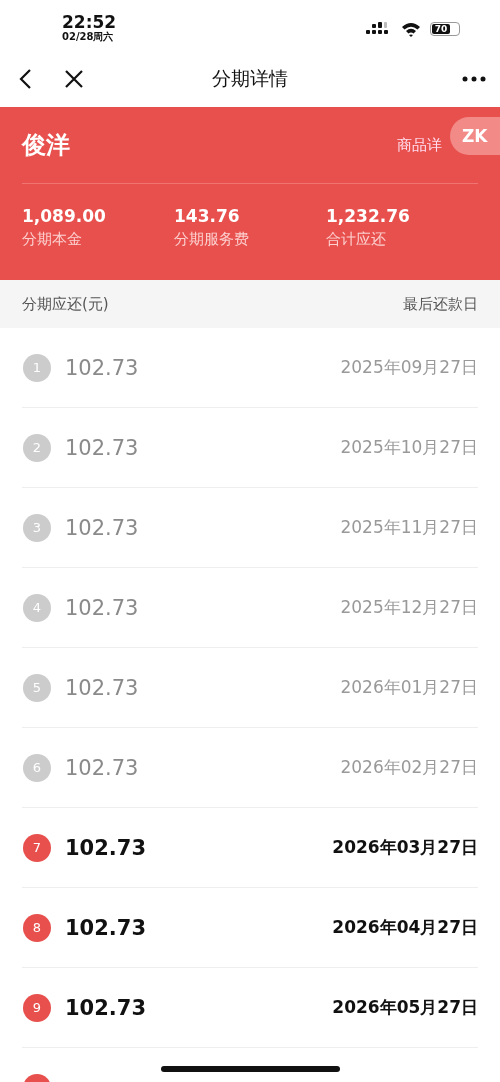 The image size is (500, 1082). Describe the element at coordinates (440, 304) in the screenshot. I see `column-header: 最后还款日` at that location.